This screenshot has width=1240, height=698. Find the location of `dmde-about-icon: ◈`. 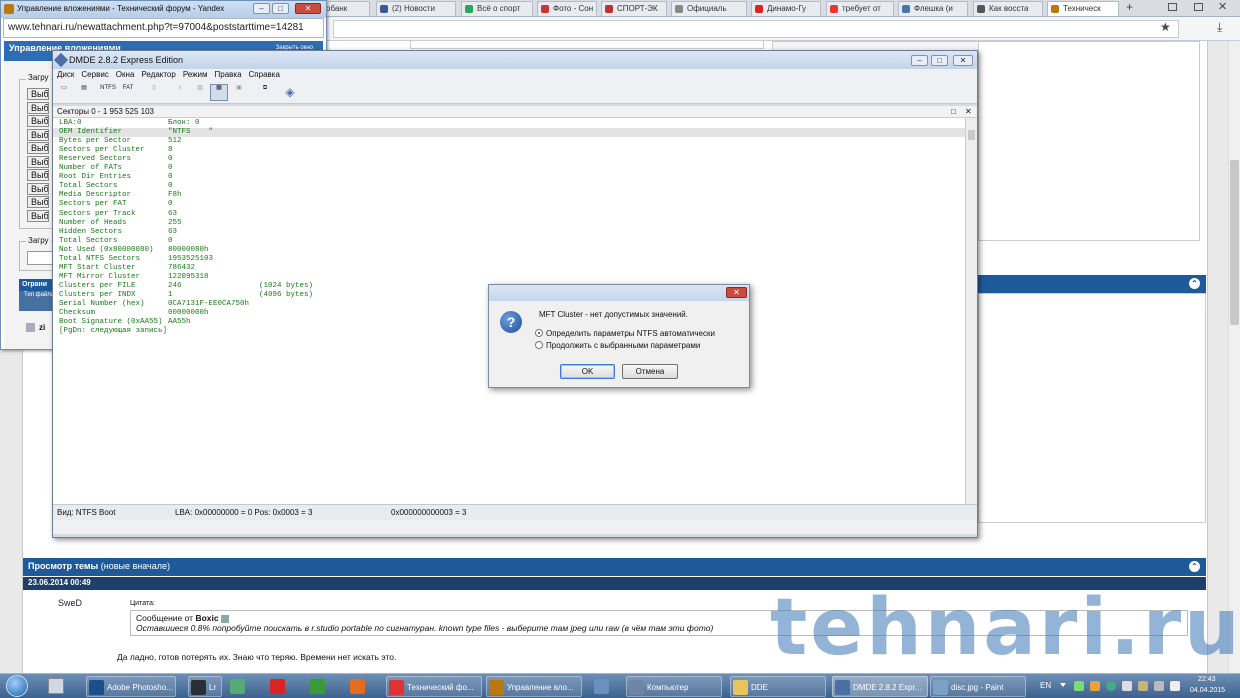

dmde-about-icon: ◈ is located at coordinates (290, 92).